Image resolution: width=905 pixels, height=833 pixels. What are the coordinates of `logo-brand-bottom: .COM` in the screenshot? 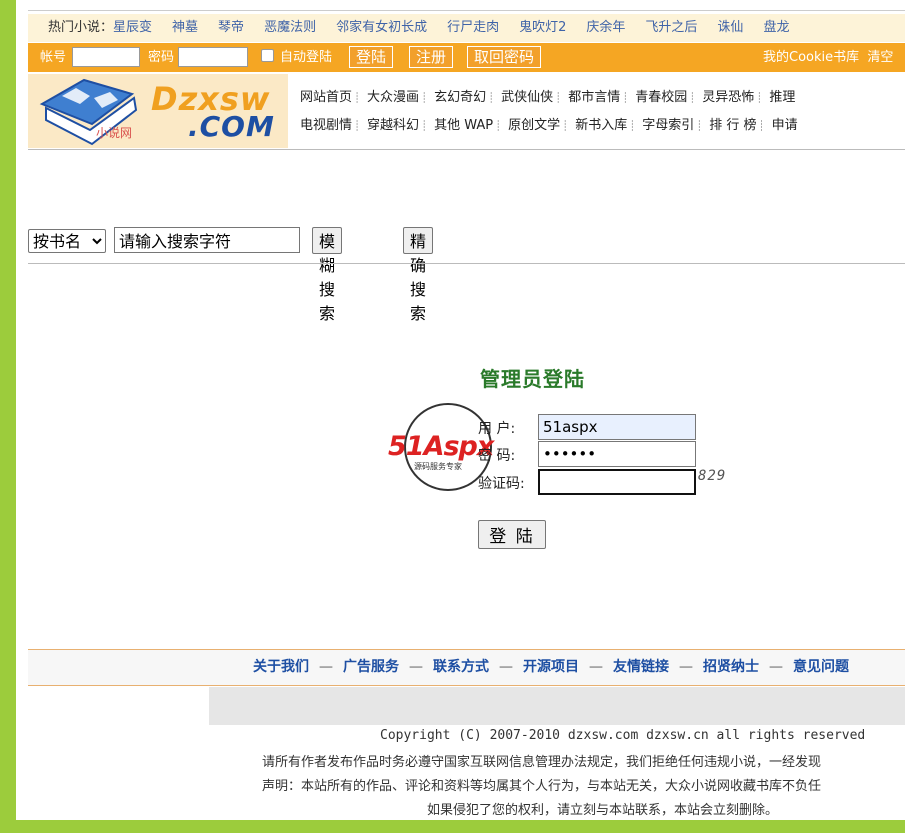 It's located at (231, 126).